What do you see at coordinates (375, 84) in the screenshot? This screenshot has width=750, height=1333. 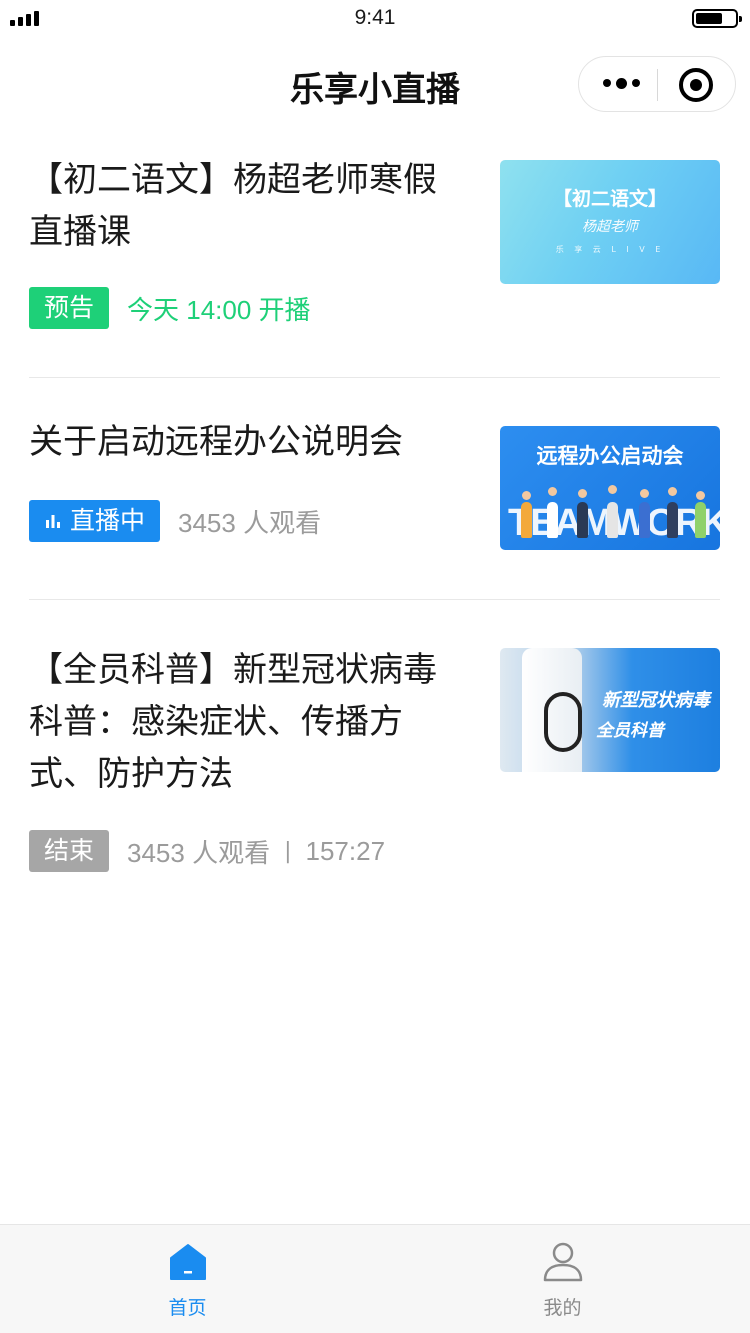 I see `nav-bar: 乐享小直播` at bounding box center [375, 84].